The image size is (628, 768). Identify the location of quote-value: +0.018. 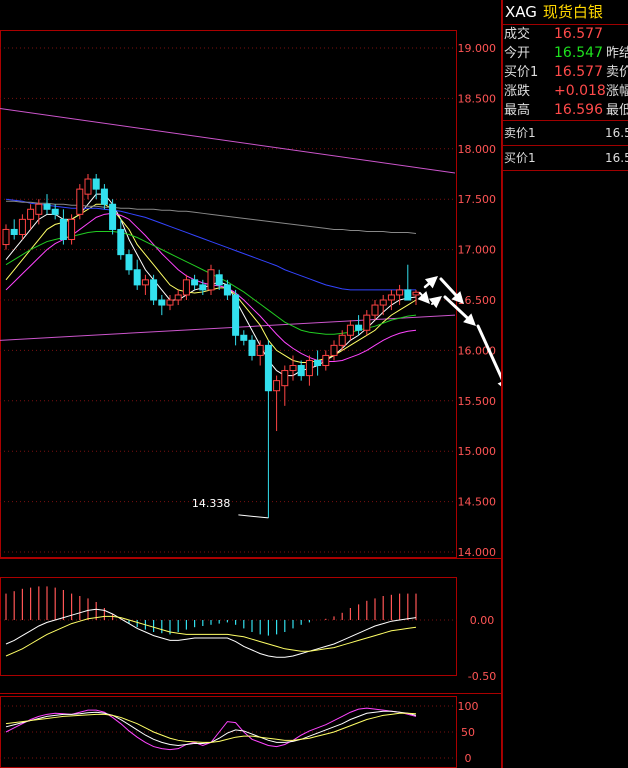
(580, 91).